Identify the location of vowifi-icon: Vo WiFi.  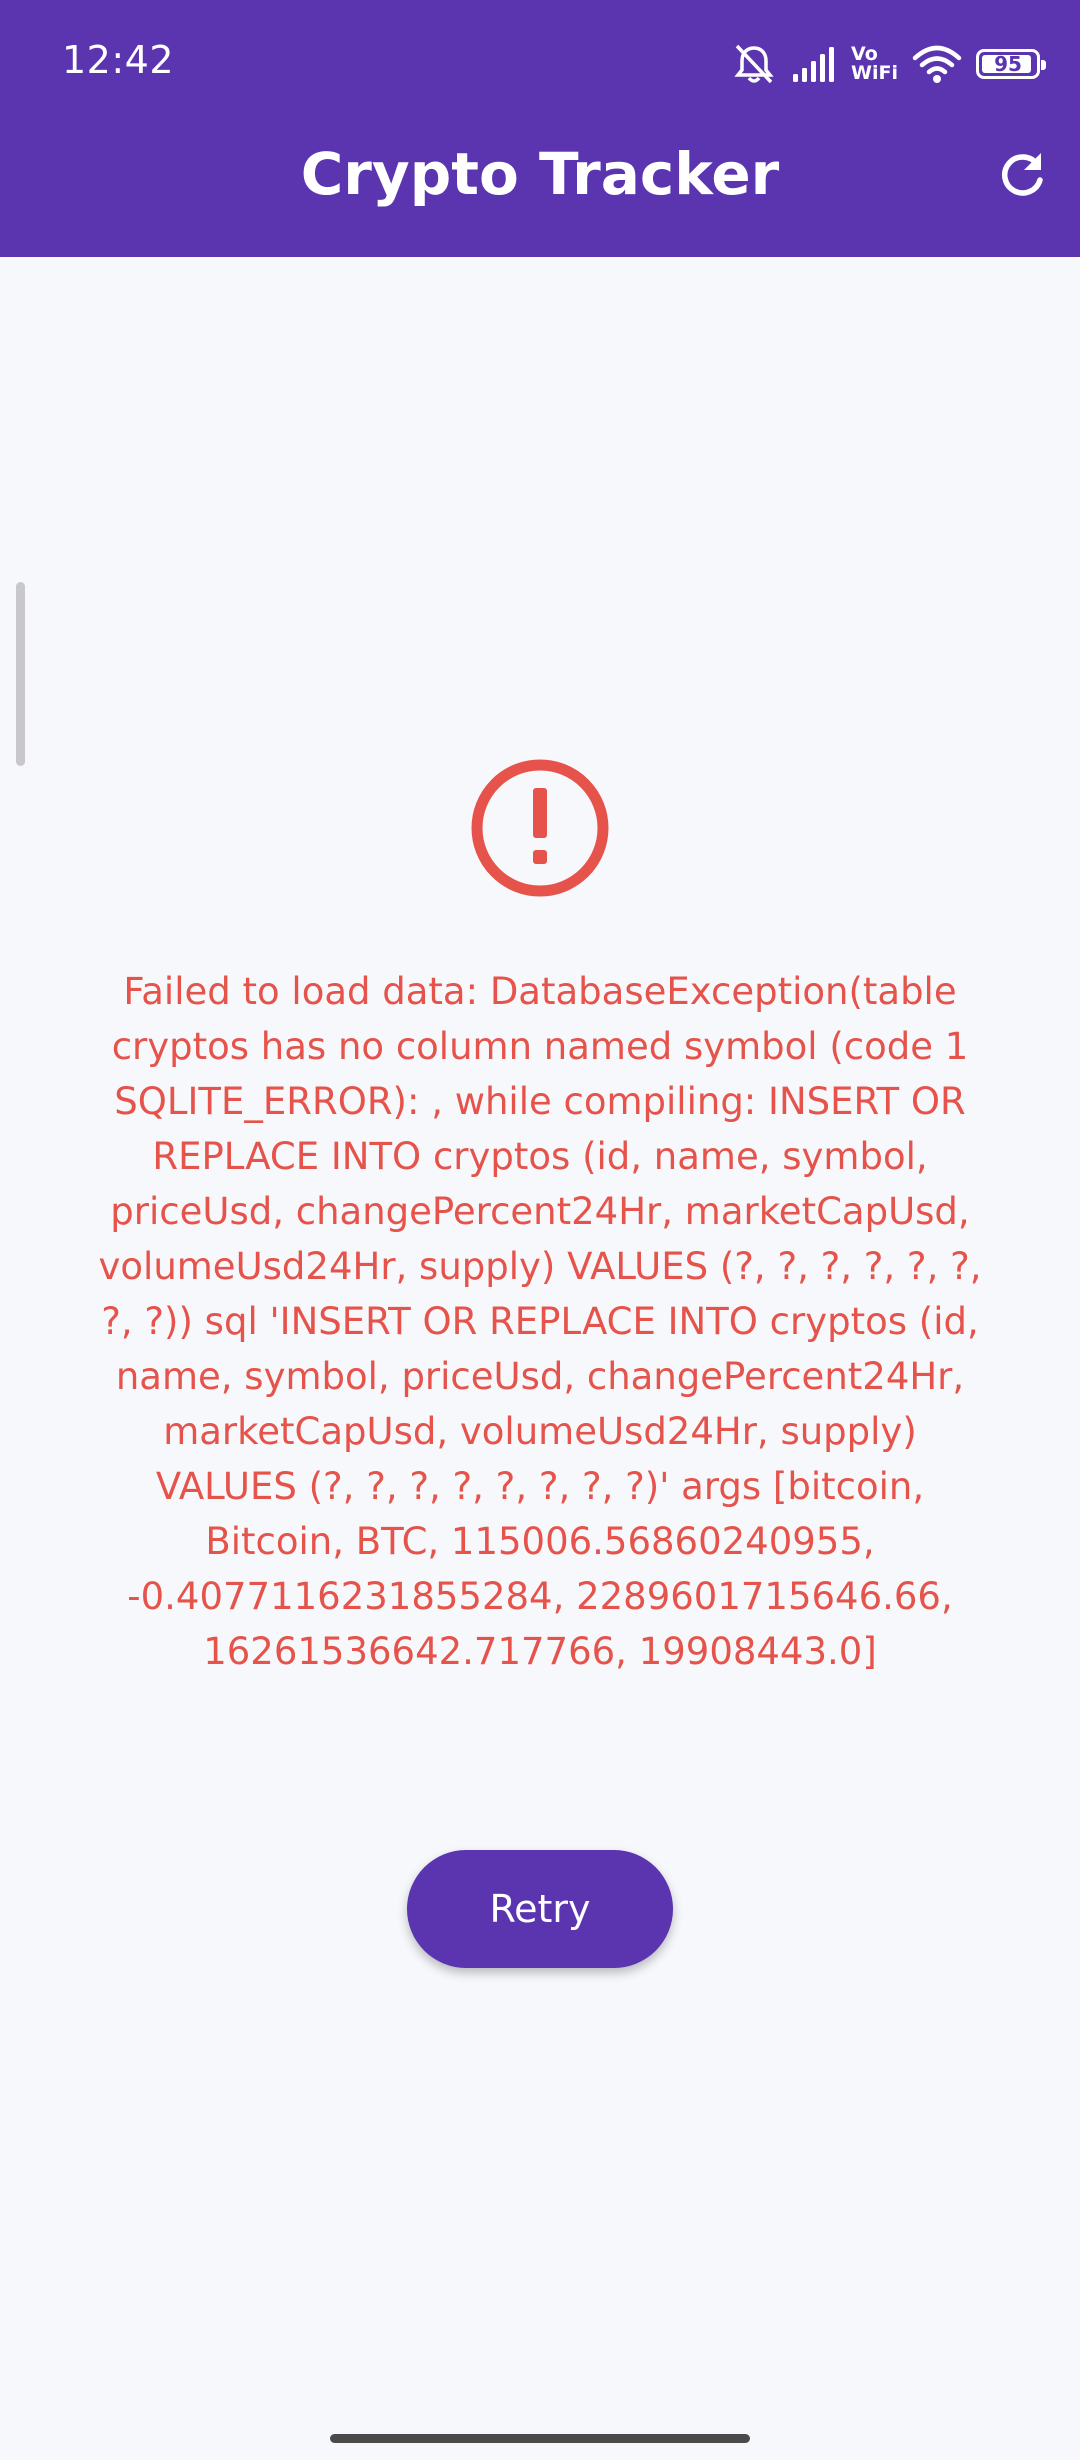
(874, 64).